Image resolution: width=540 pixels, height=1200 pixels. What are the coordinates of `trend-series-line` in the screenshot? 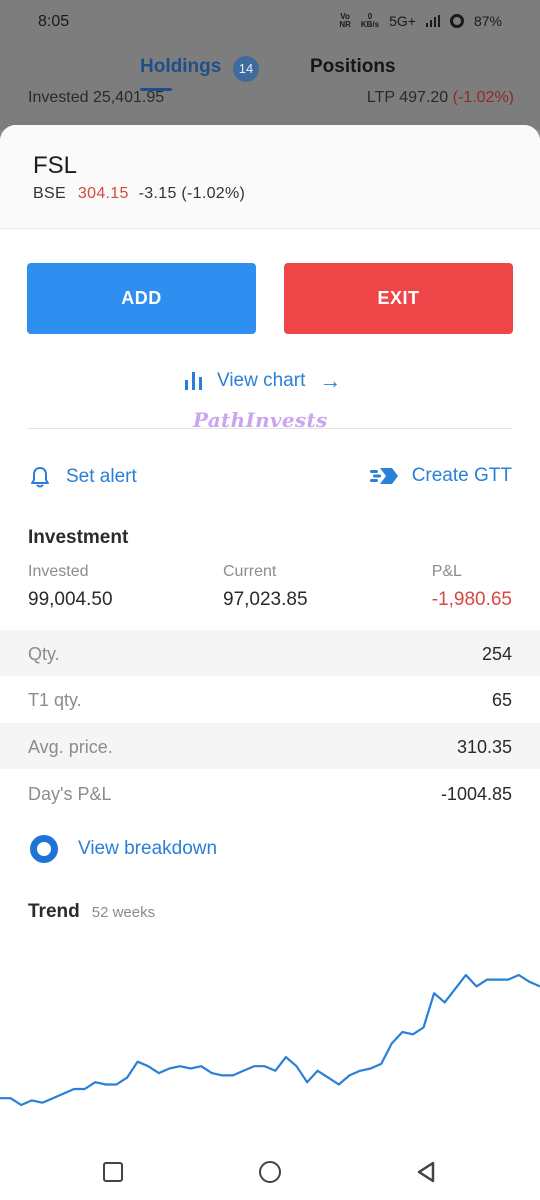 It's located at (270, 1040).